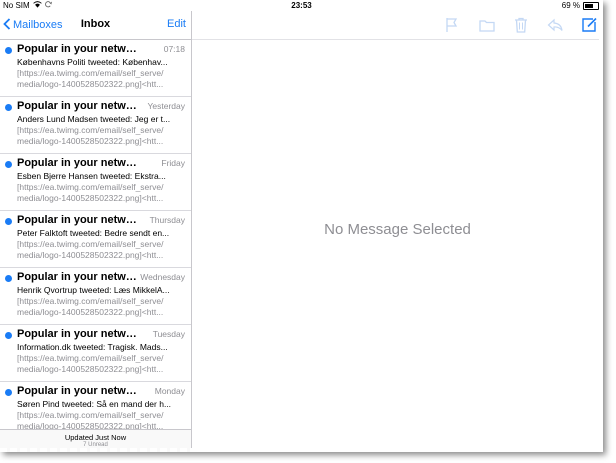 The image size is (616, 463). What do you see at coordinates (452, 25) in the screenshot?
I see `flag-icon` at bounding box center [452, 25].